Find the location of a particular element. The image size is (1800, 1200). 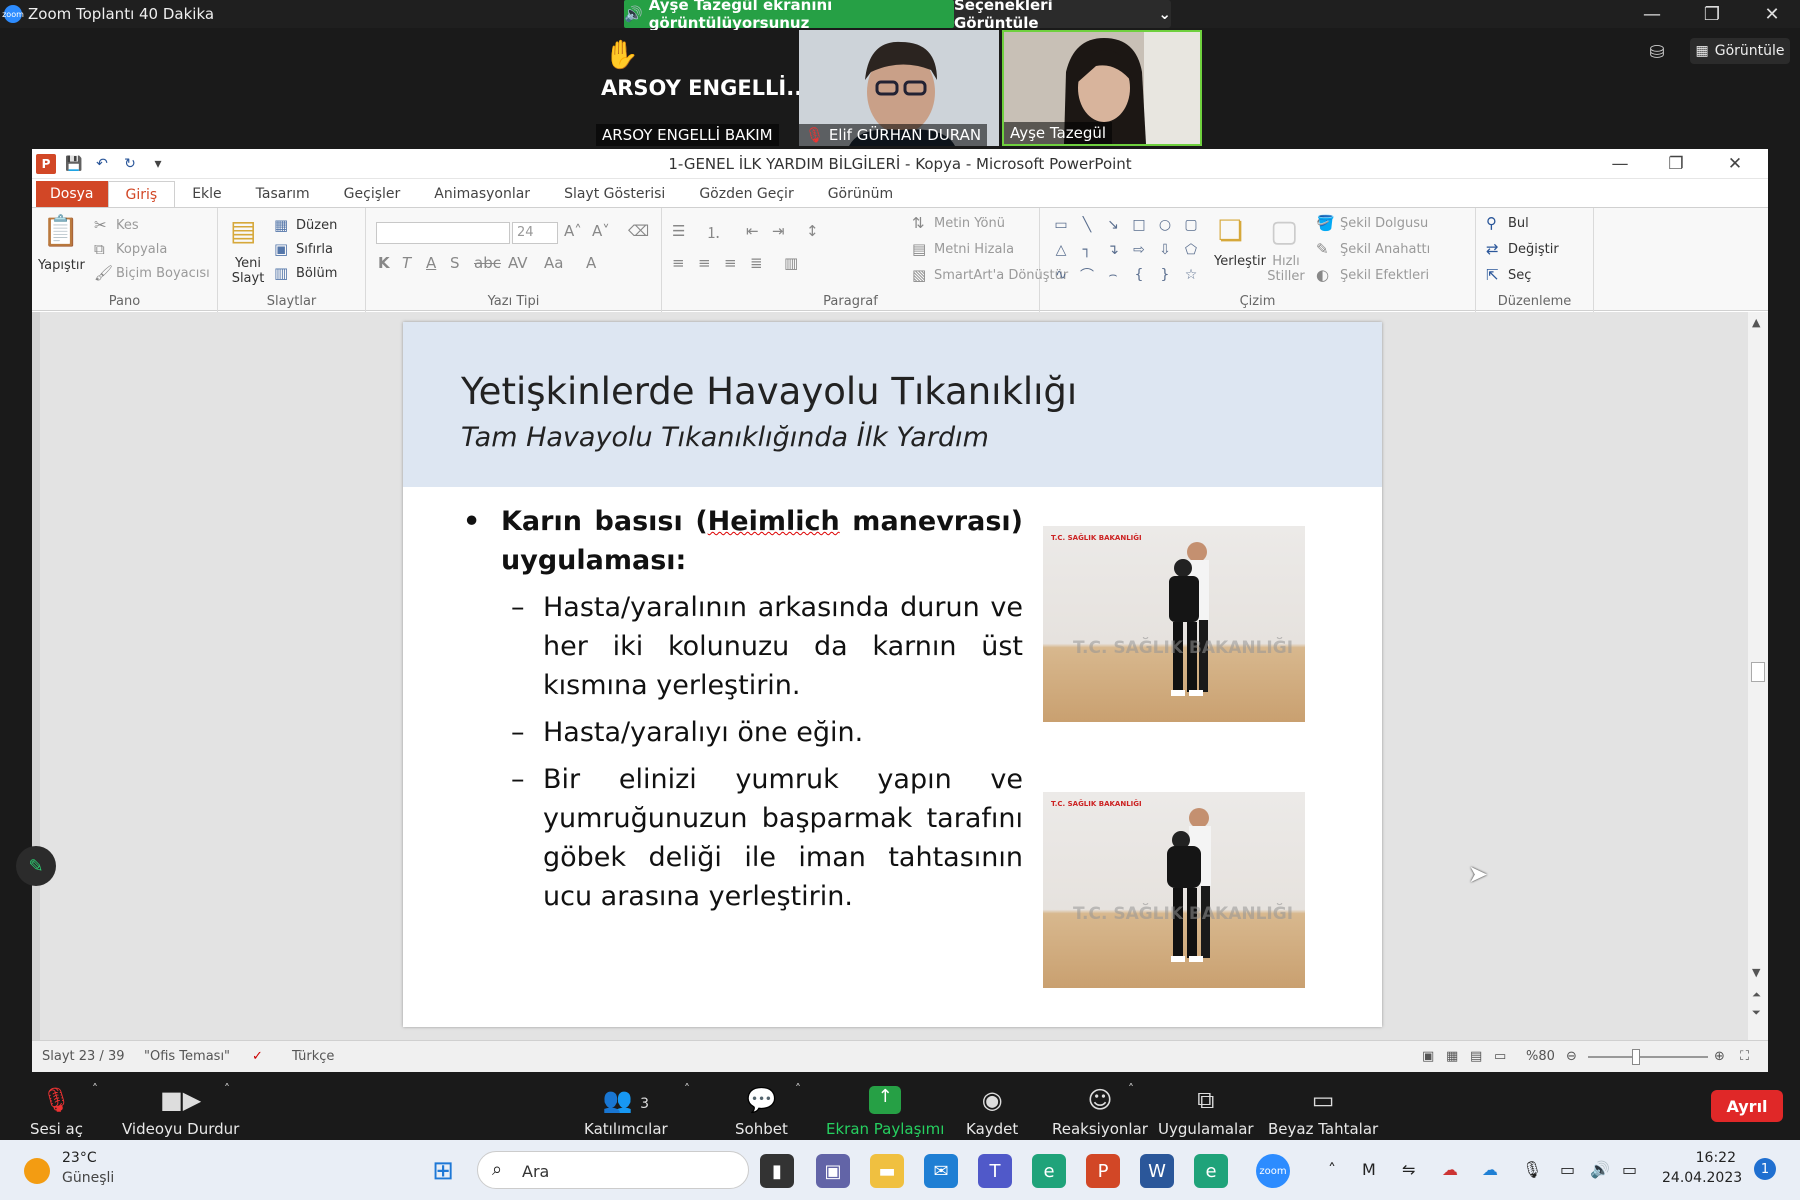

clock-time: 16:22 is located at coordinates (1706, 1158).